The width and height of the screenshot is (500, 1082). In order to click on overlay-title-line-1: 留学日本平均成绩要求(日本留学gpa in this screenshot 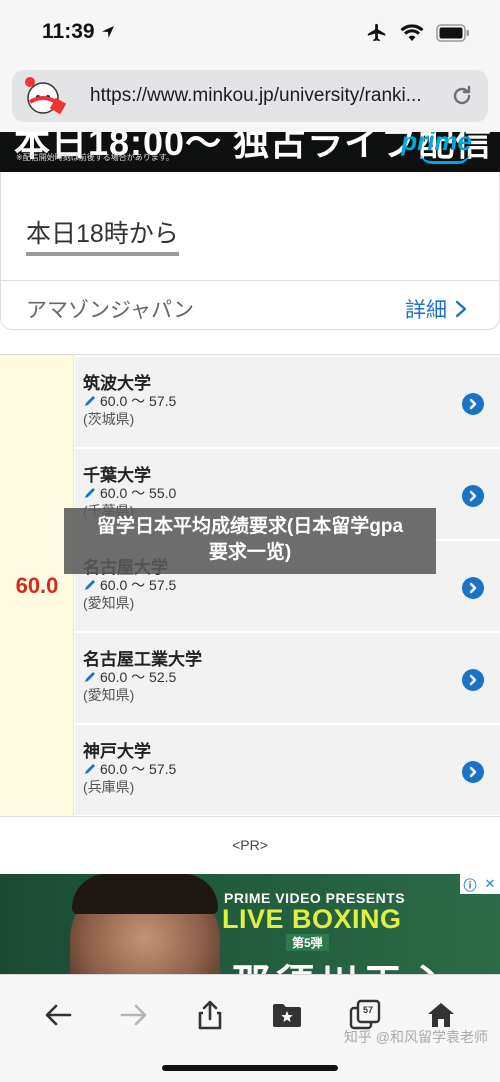, I will do `click(250, 526)`.